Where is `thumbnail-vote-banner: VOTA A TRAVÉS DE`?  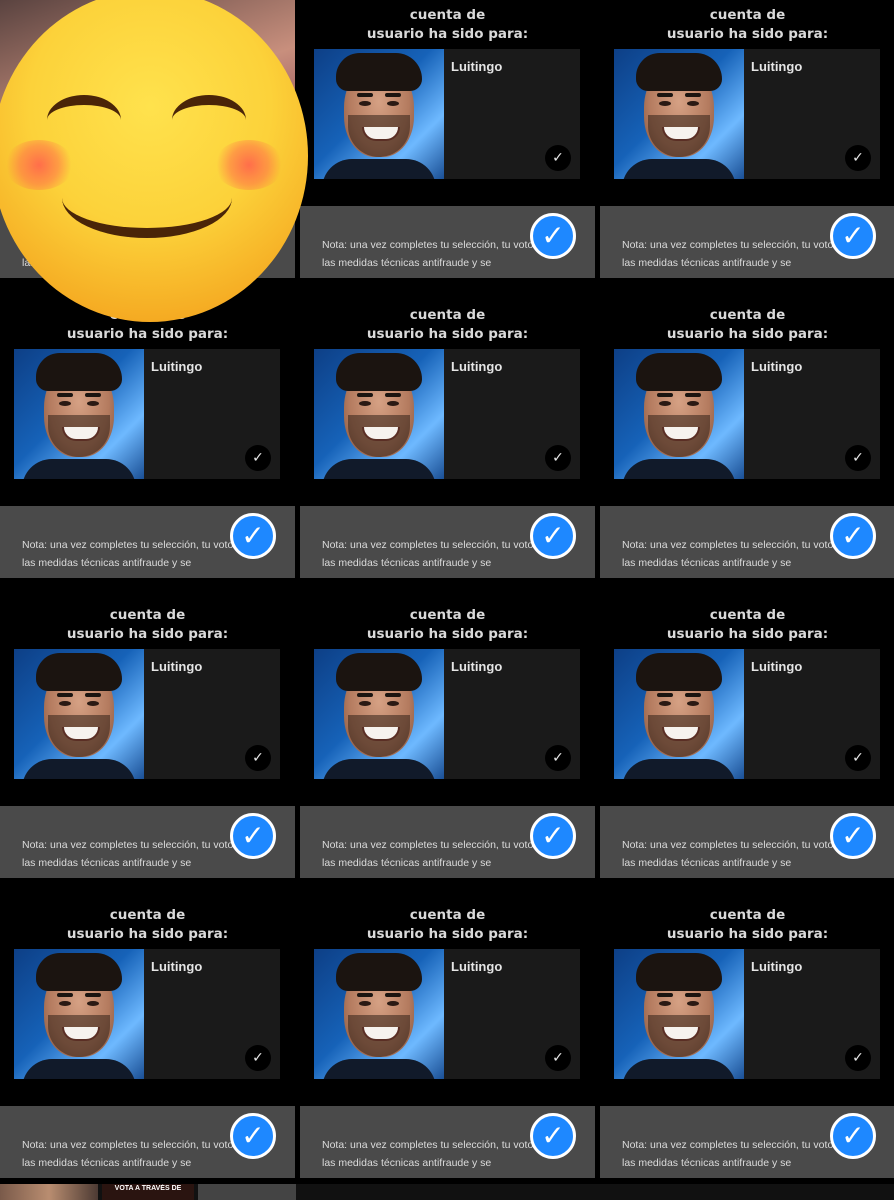
thumbnail-vote-banner: VOTA A TRAVÉS DE is located at coordinates (148, 1192).